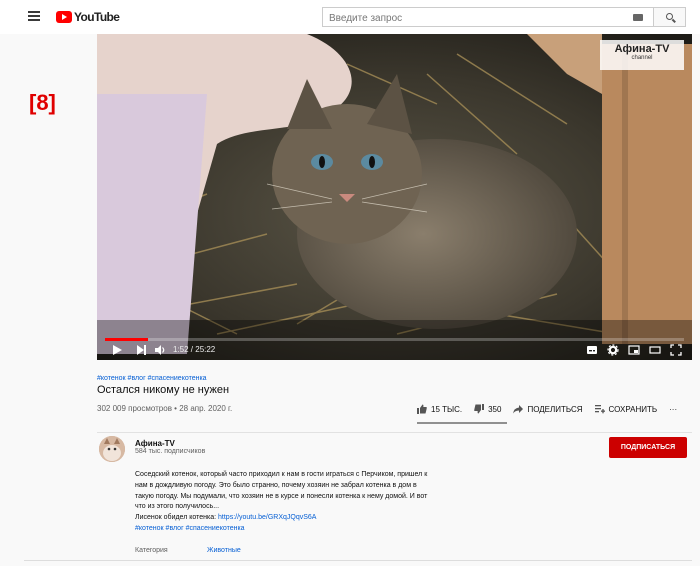  I want to click on more-icon: ···, so click(673, 409).